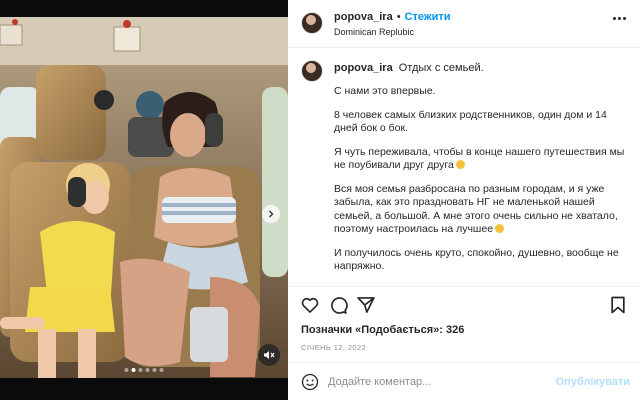 The height and width of the screenshot is (400, 640). What do you see at coordinates (464, 24) in the screenshot?
I see `post-header: popova_ira • Стежити Dominican Replubic` at bounding box center [464, 24].